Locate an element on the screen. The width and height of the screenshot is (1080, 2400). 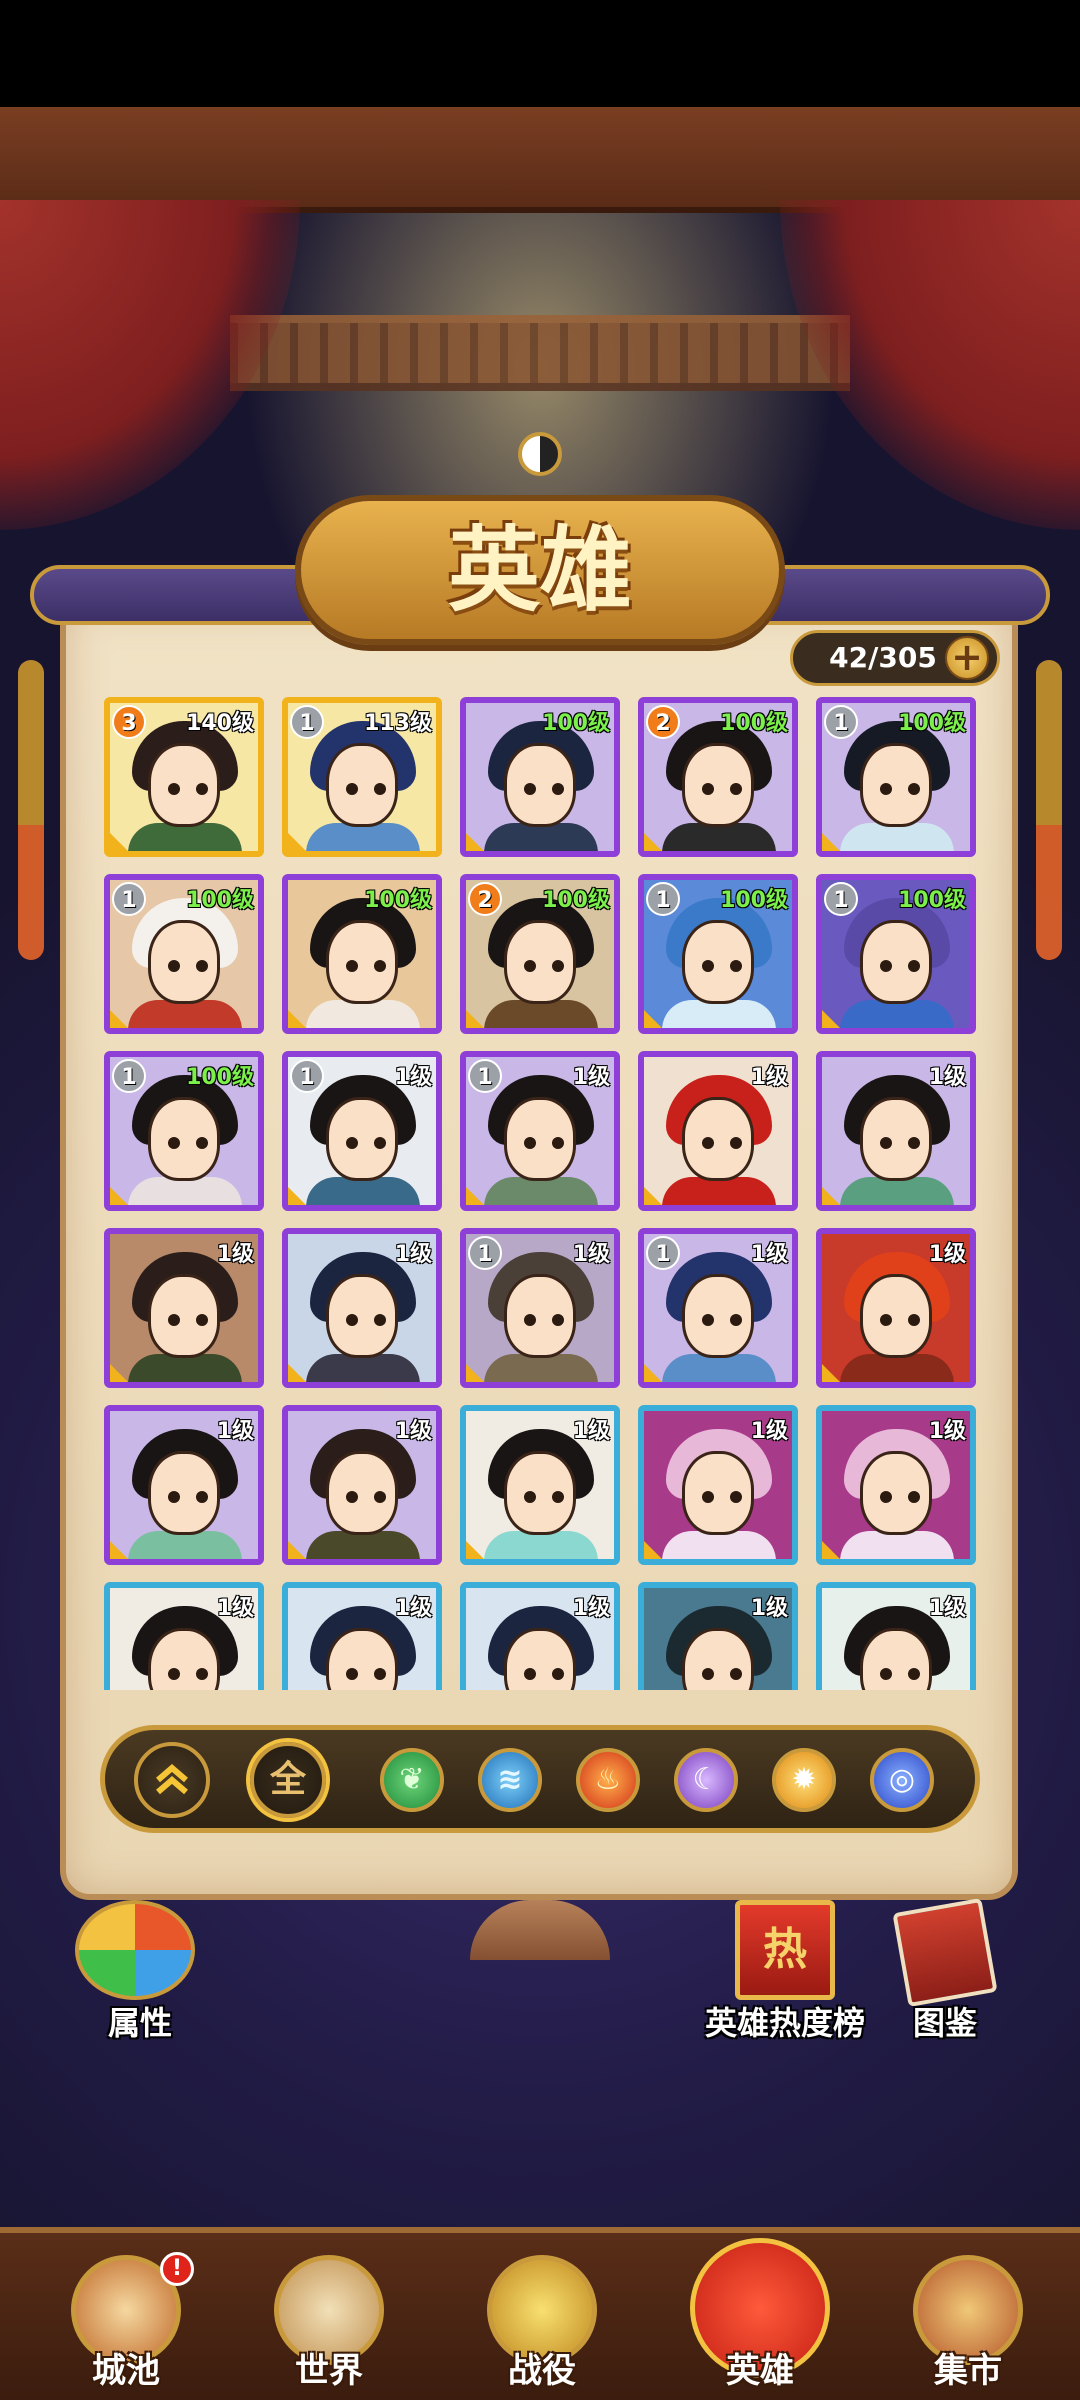
water-icon: ≋ is located at coordinates (510, 1779).